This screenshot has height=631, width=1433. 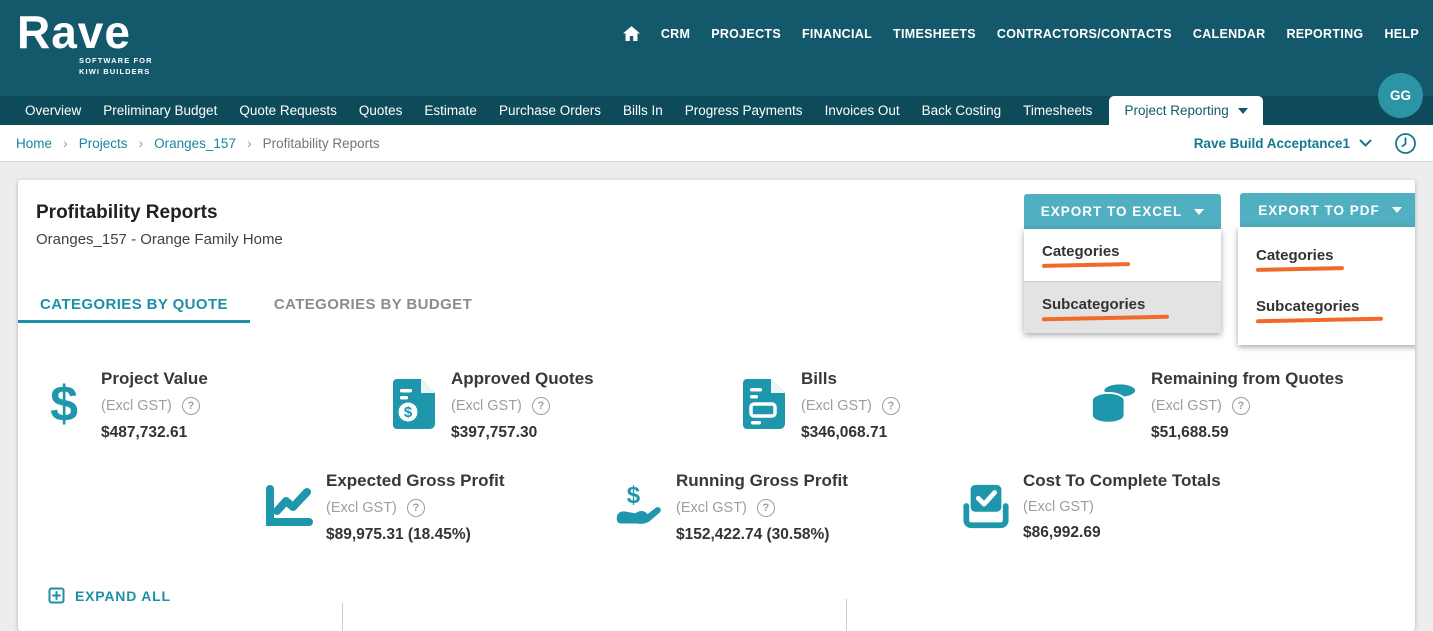 I want to click on top-nav-projects: PROJECTS, so click(x=746, y=34).